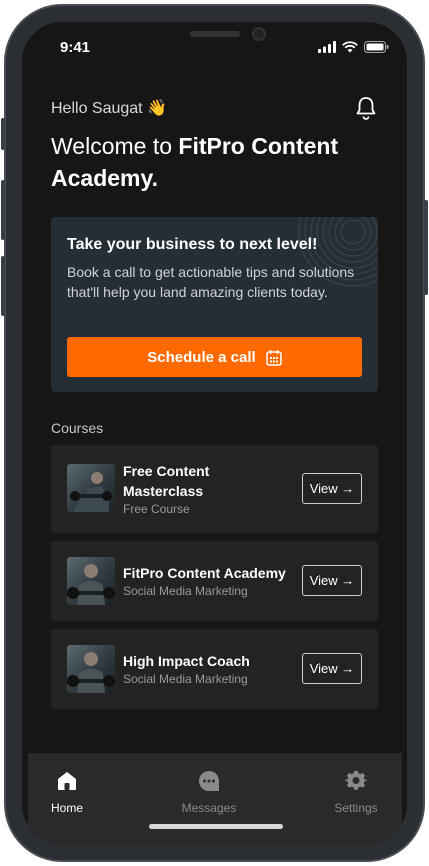 The width and height of the screenshot is (429, 866). What do you see at coordinates (209, 781) in the screenshot?
I see `chat-icon` at bounding box center [209, 781].